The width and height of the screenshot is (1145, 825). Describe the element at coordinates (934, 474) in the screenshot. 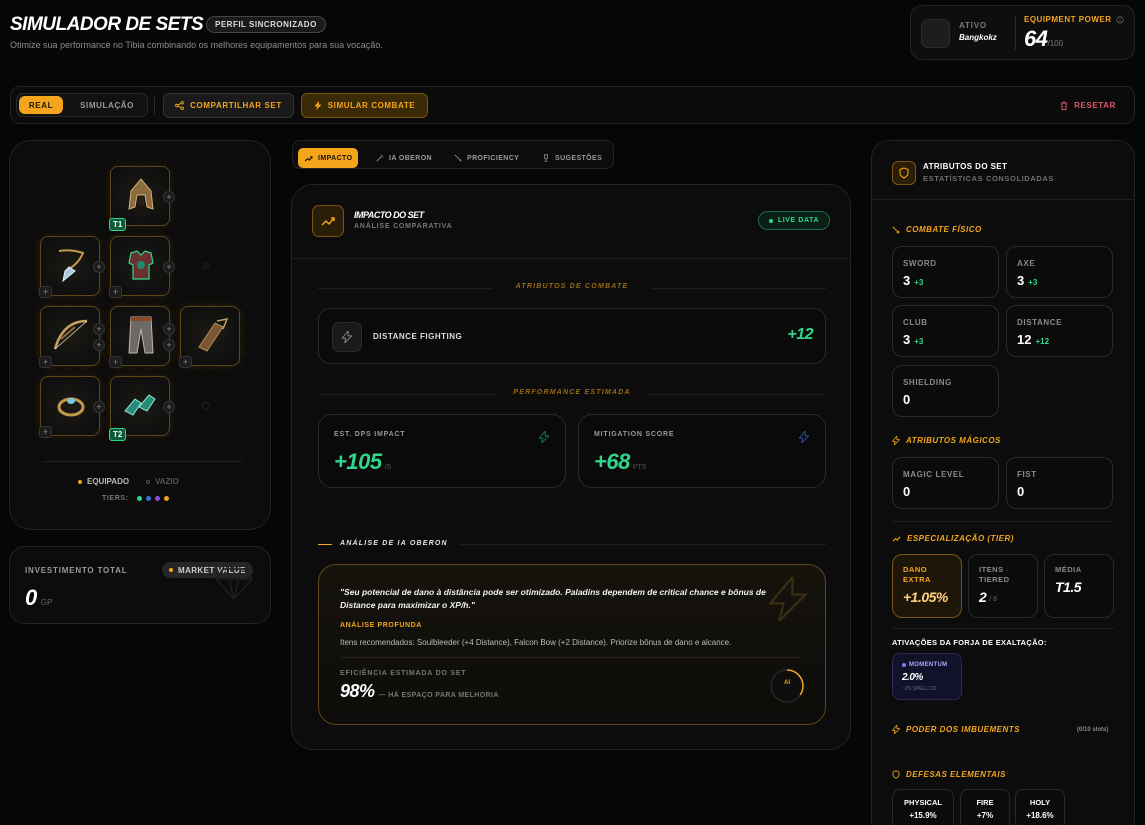

I see `stat-name: MAGIC LEVEL` at that location.